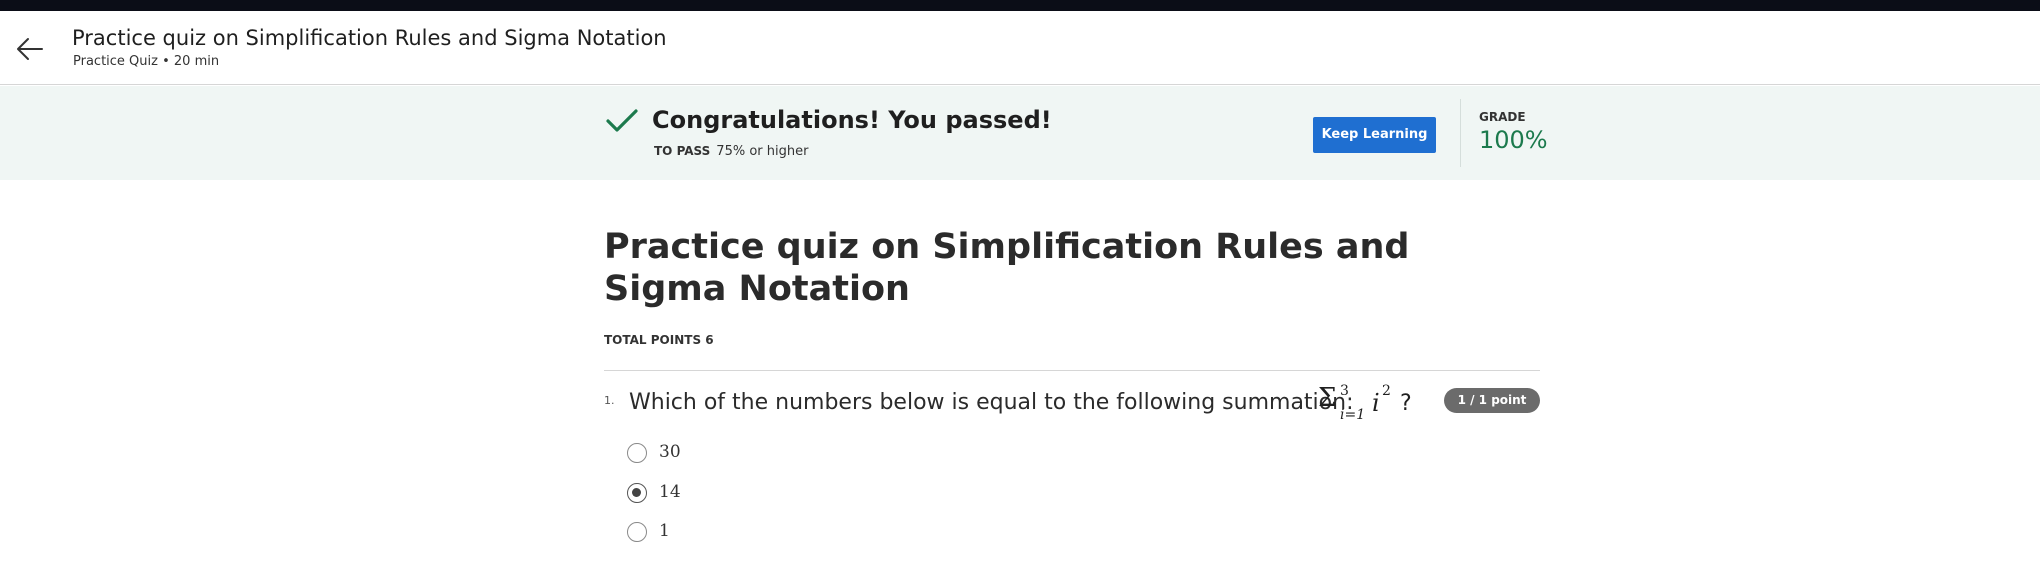 The height and width of the screenshot is (564, 2040). Describe the element at coordinates (609, 400) in the screenshot. I see `question-number: 1.` at that location.